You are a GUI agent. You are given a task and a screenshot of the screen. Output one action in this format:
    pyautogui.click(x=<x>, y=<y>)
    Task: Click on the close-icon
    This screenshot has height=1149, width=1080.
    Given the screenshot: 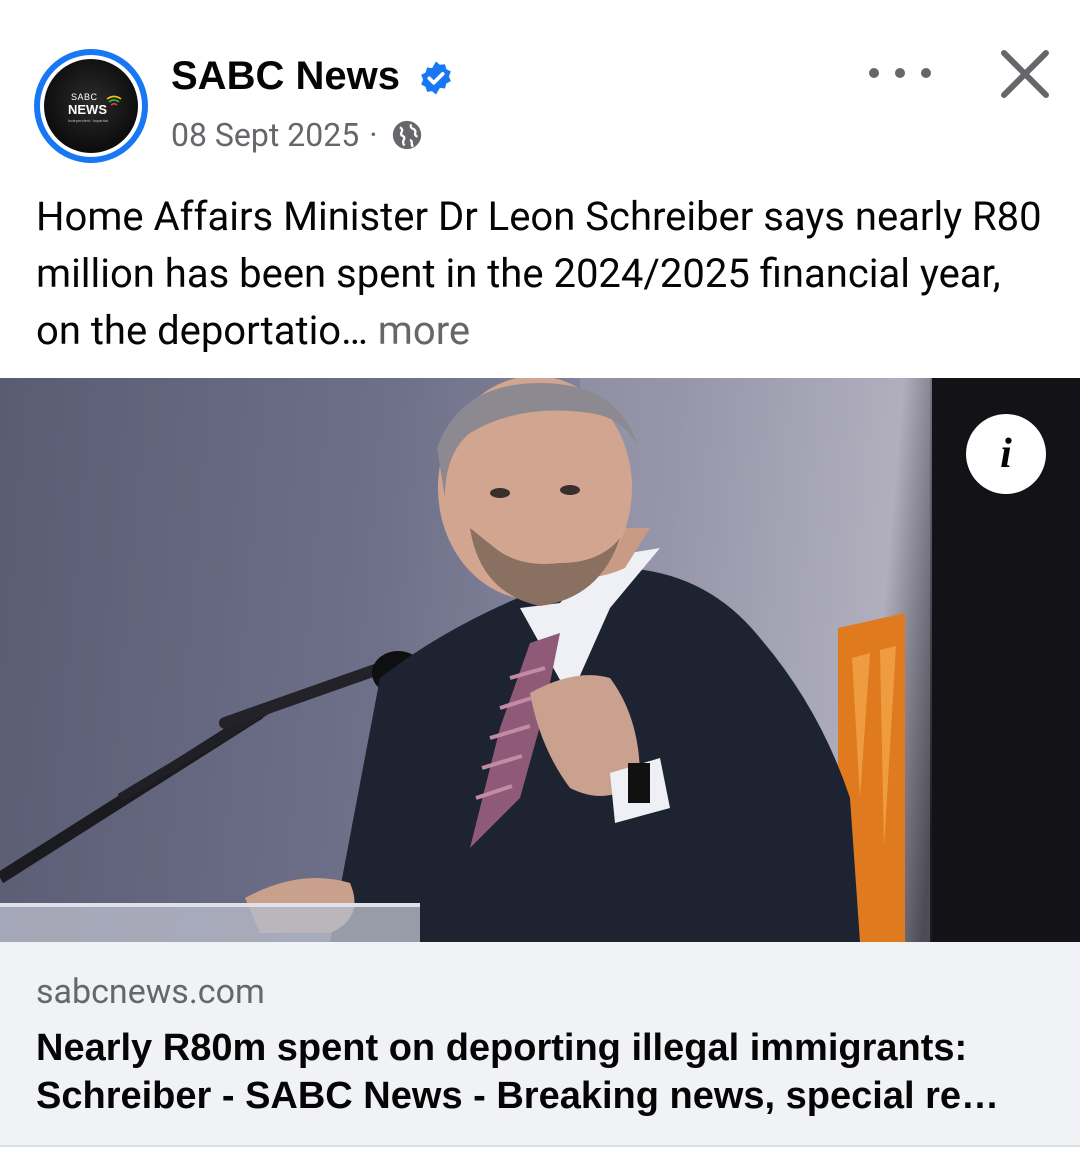 What is the action you would take?
    pyautogui.click(x=1025, y=74)
    